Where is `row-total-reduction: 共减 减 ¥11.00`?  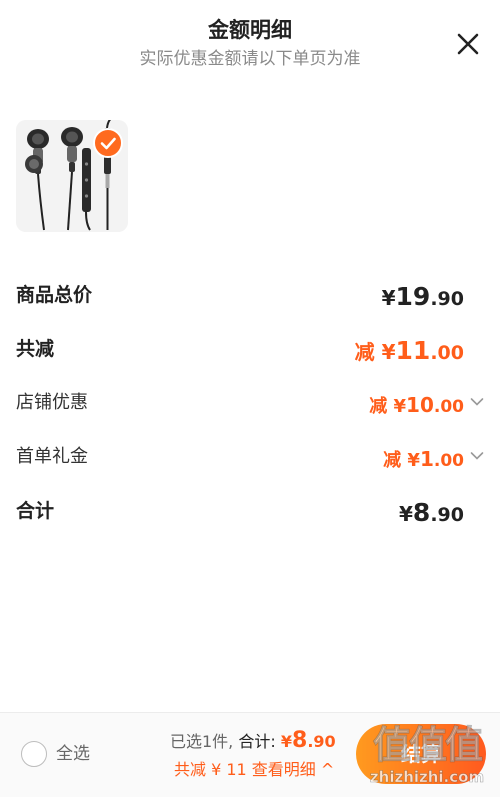 row-total-reduction: 共减 减 ¥11.00 is located at coordinates (250, 351).